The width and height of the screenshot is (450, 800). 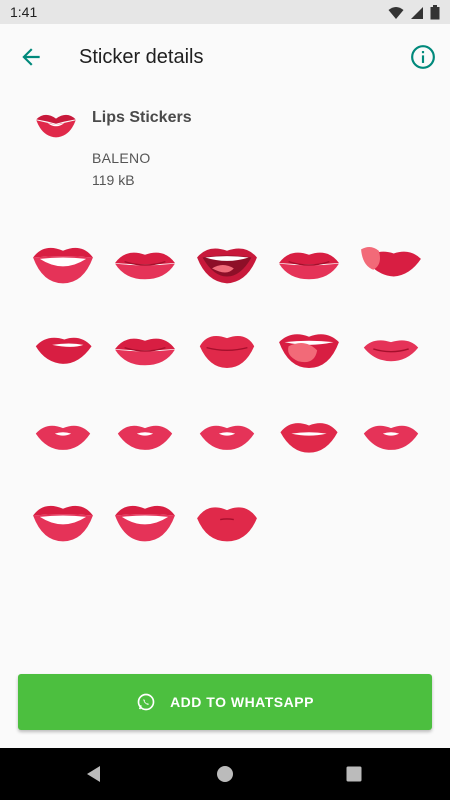 I want to click on lips-parted-sticker, so click(x=309, y=438).